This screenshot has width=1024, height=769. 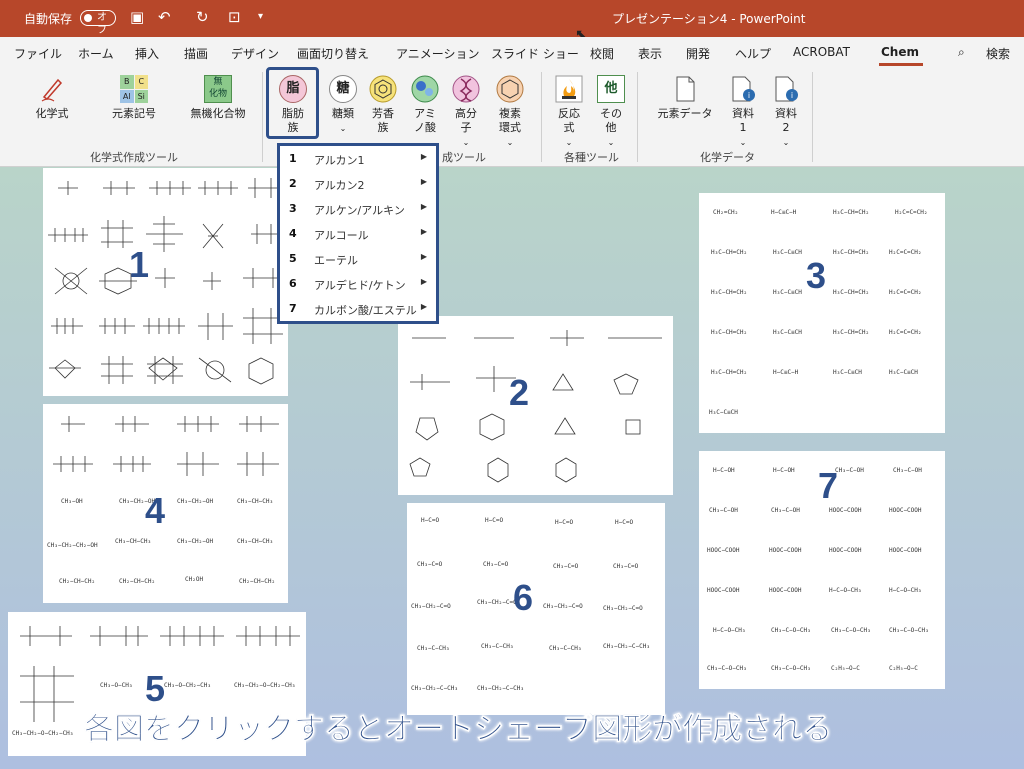 I want to click on element-symbol-label: 元素記号, so click(x=134, y=113).